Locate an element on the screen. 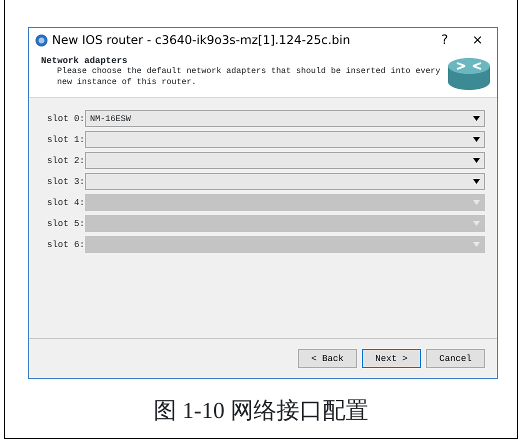 This screenshot has width=521, height=439. window-title: New IOS router - c3640-ik9o3s-mz[1].124-25c.bin is located at coordinates (201, 40).